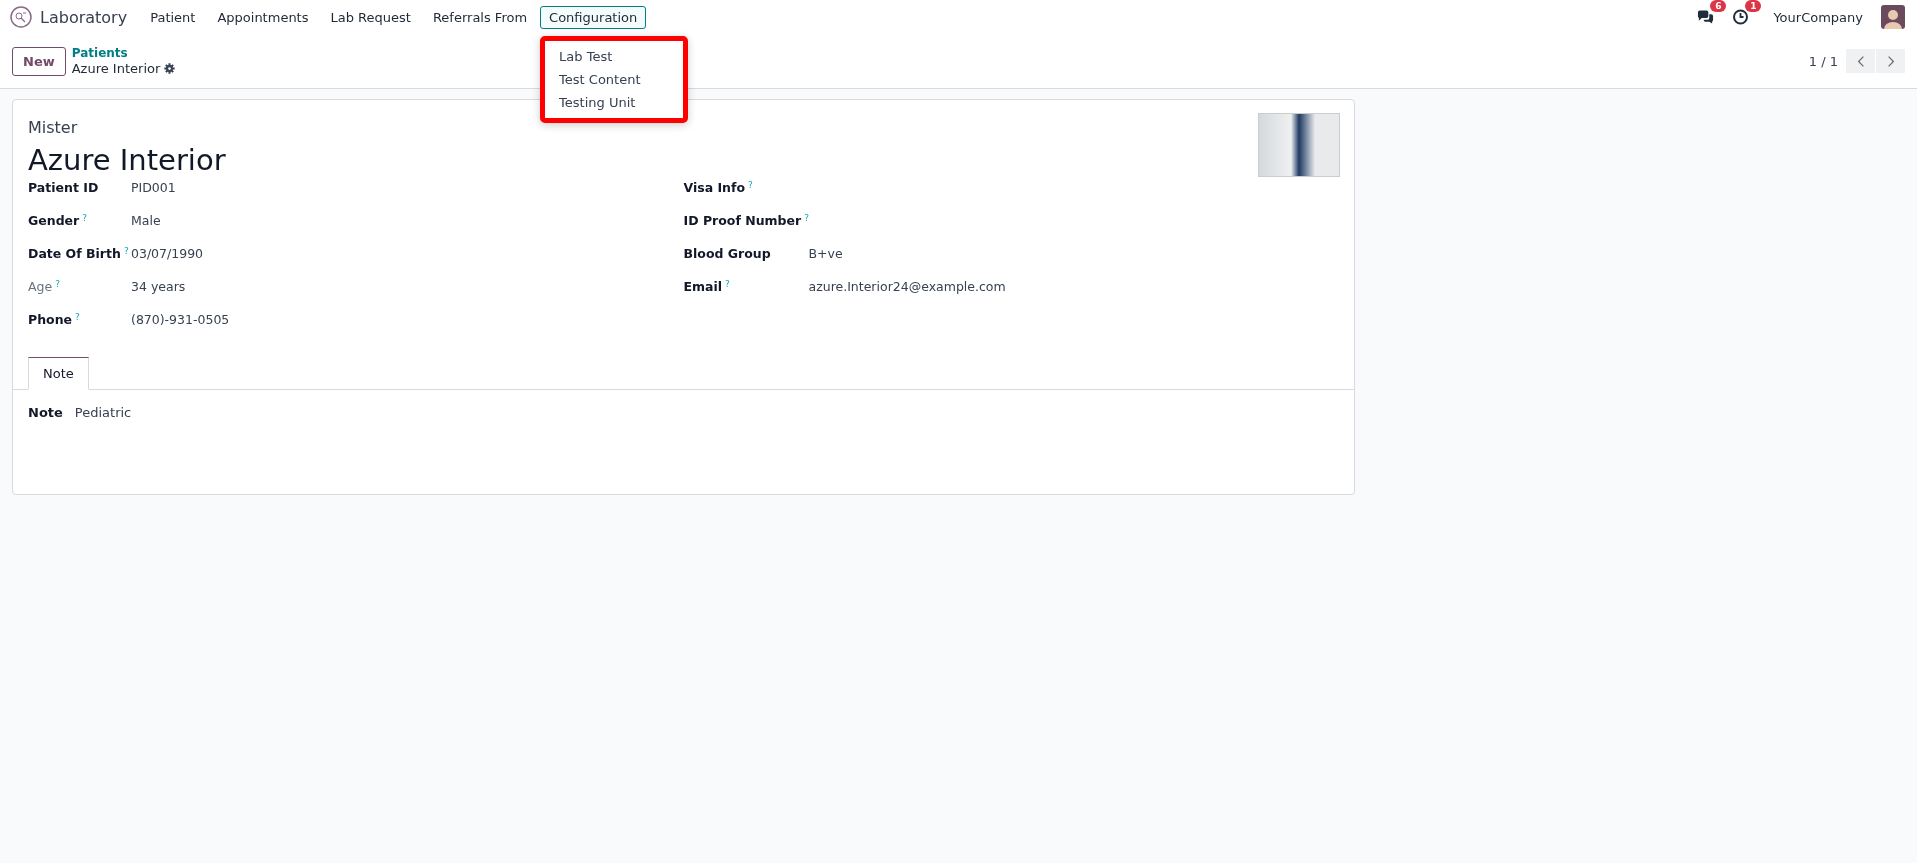 This screenshot has width=1917, height=863. I want to click on dropdown-item: Lab Test, so click(614, 56).